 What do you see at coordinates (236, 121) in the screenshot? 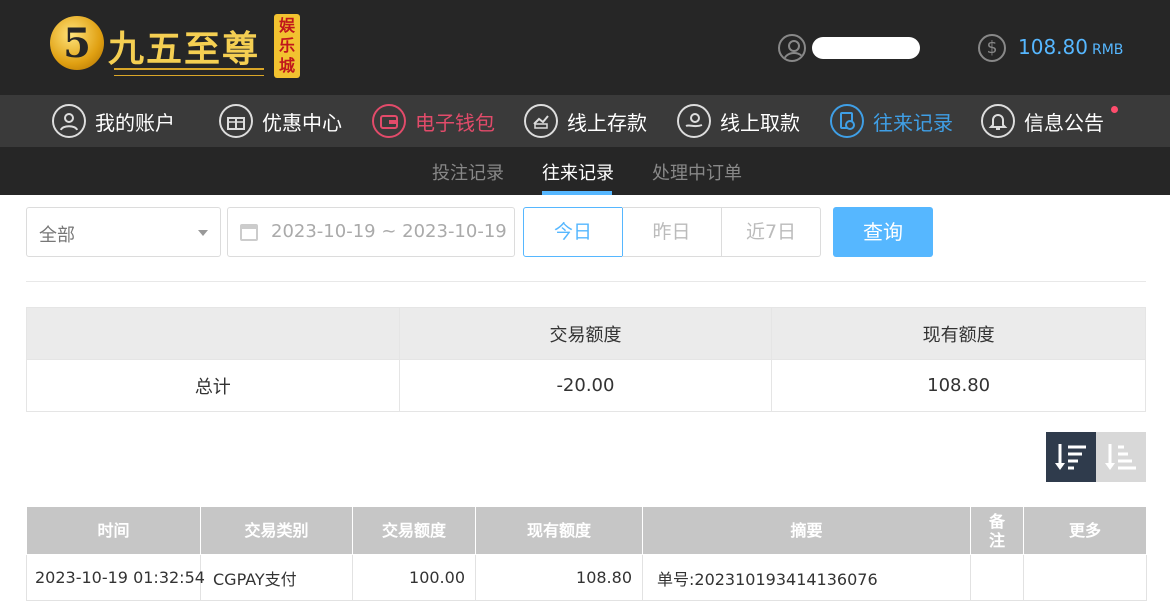
I see `gift-icon` at bounding box center [236, 121].